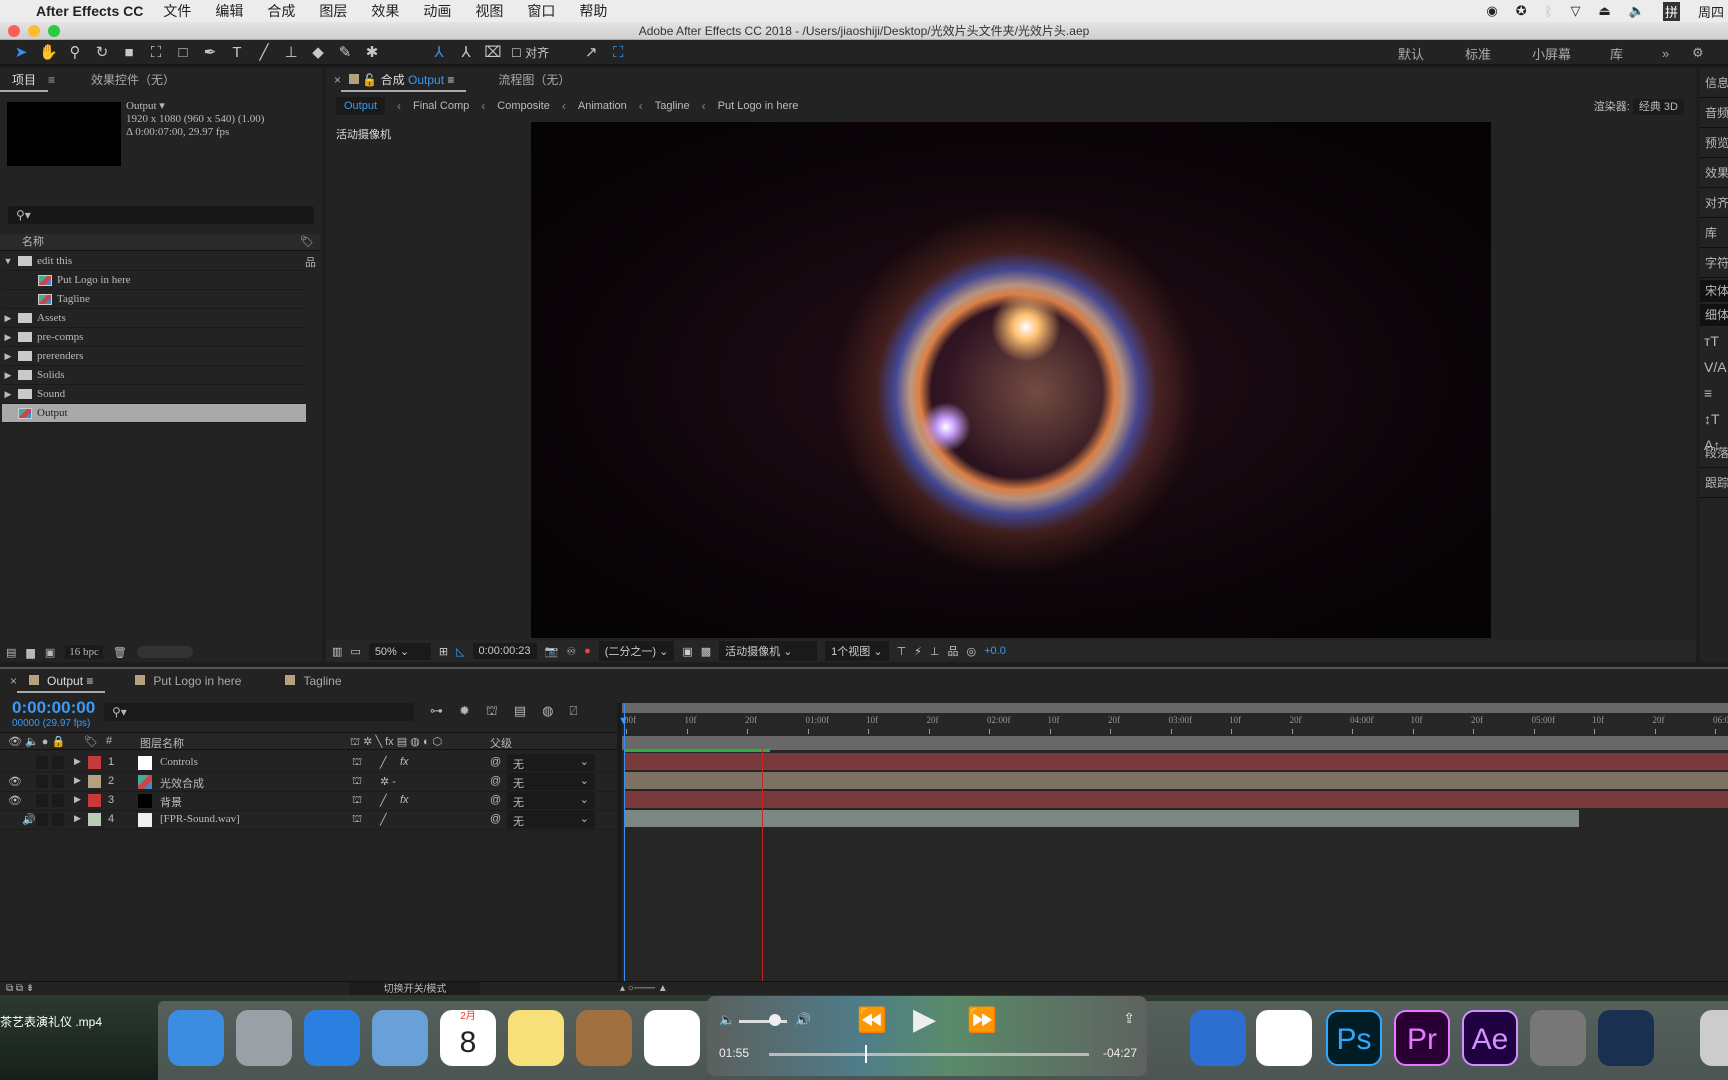 The image size is (1728, 1080). Describe the element at coordinates (154, 394) in the screenshot. I see `project-item: ▶ Sound` at that location.